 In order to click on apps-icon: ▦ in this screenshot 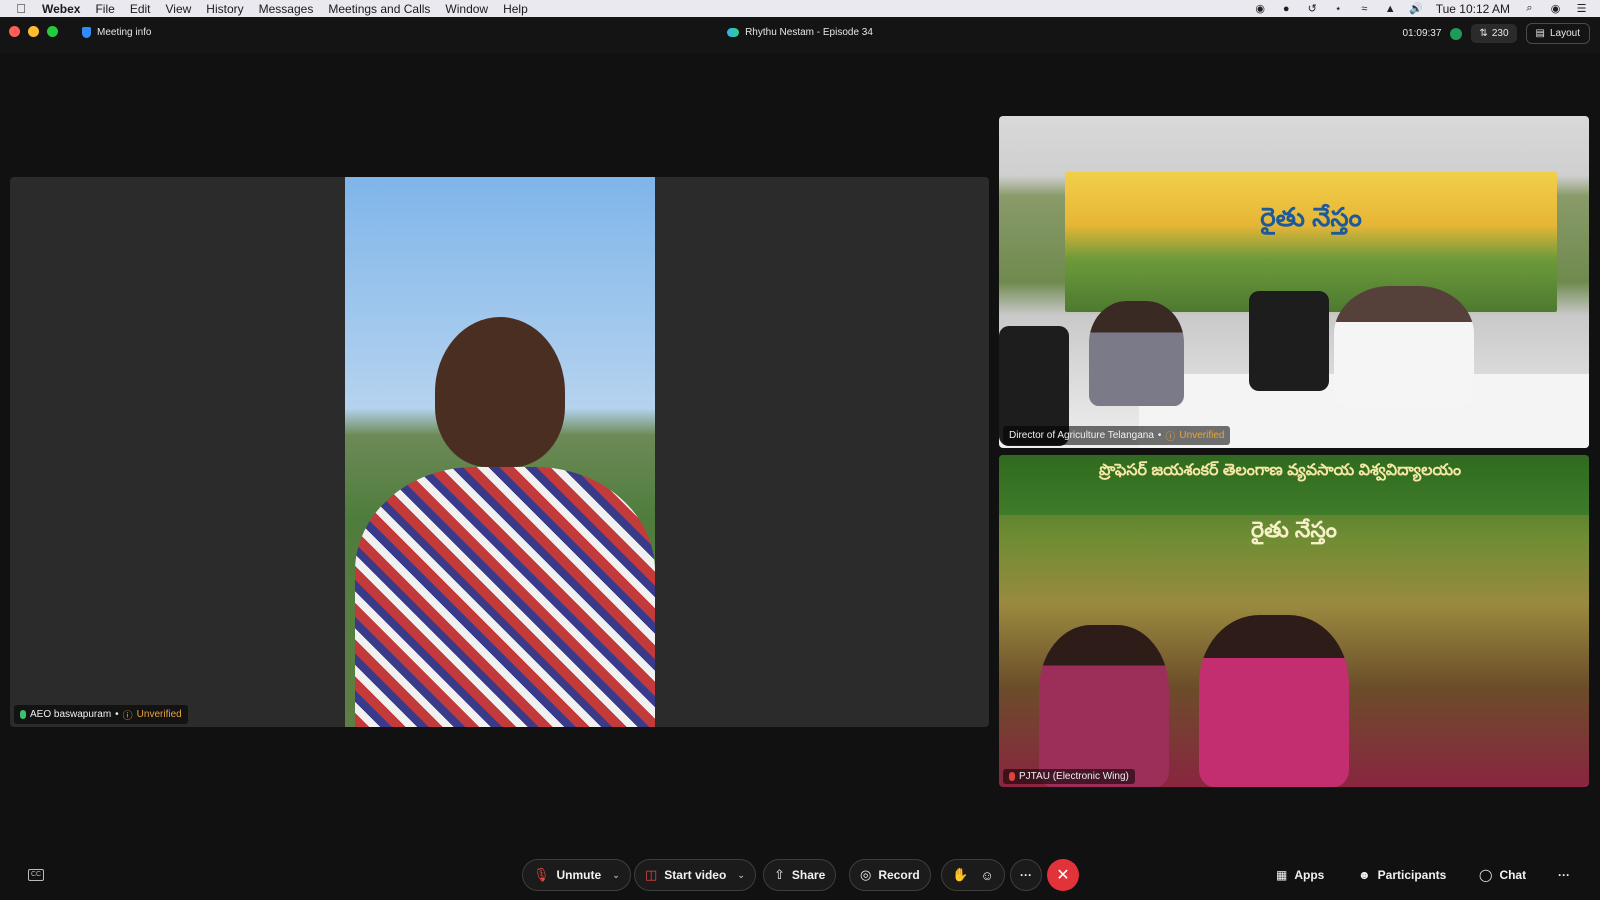, I will do `click(1282, 875)`.